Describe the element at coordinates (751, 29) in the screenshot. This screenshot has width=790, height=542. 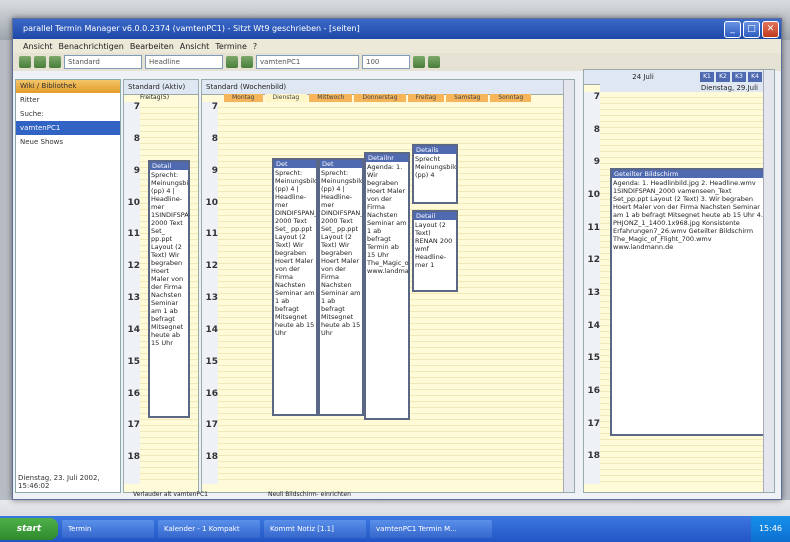
I see `maximize-button: □` at that location.